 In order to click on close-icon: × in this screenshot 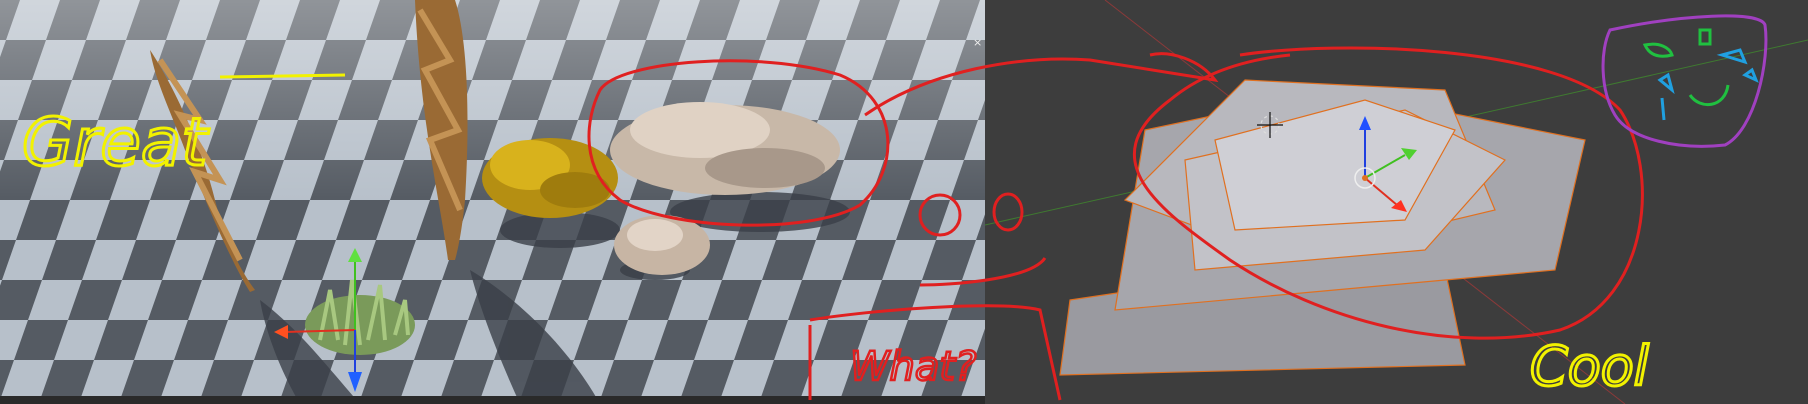, I will do `click(978, 42)`.